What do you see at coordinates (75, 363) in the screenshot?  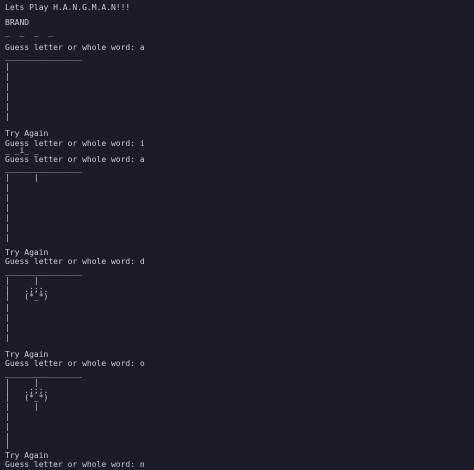 I see `guess-prompt: Guess letter or whole word: o` at bounding box center [75, 363].